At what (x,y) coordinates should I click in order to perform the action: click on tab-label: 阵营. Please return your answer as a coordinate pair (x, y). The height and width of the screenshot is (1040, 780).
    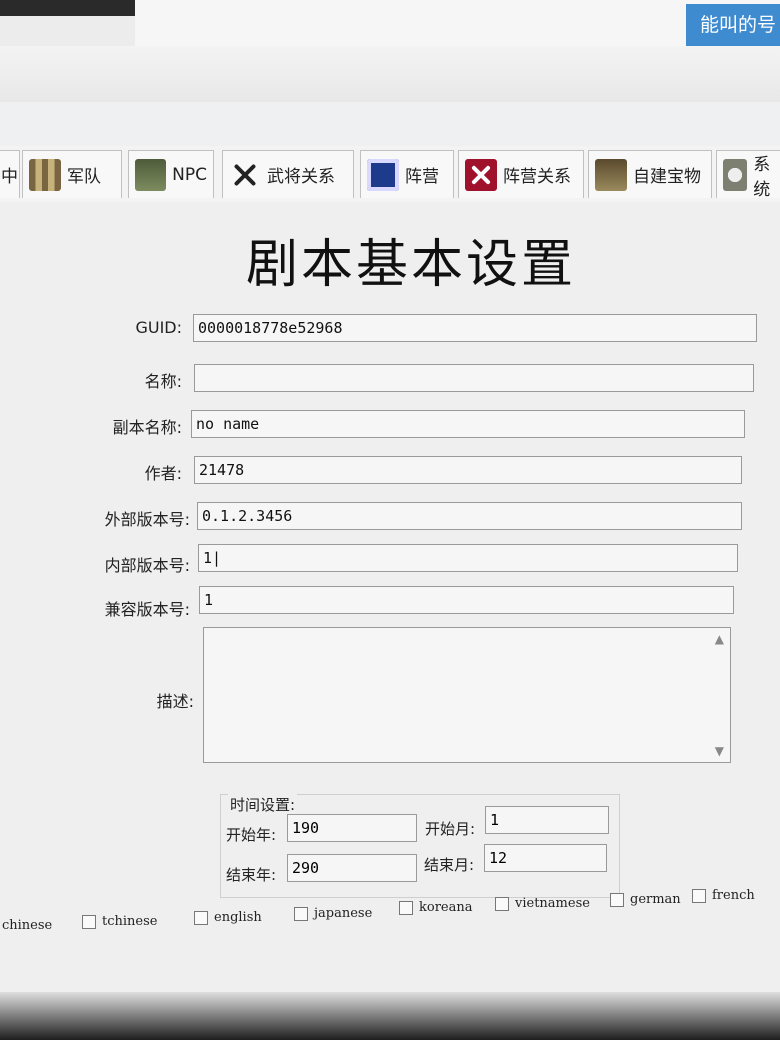
    Looking at the image, I should click on (422, 177).